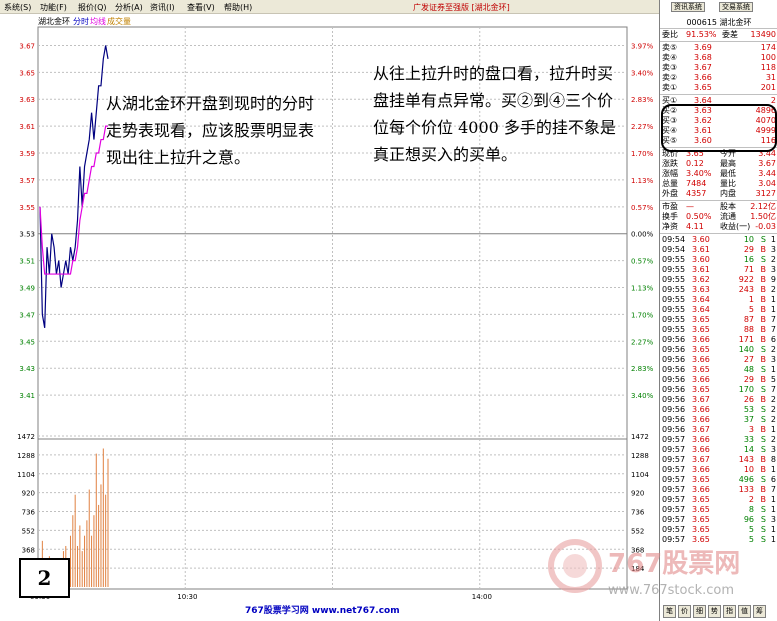 The height and width of the screenshot is (621, 777). I want to click on pct-tick-label: 1.70%, so click(642, 154).